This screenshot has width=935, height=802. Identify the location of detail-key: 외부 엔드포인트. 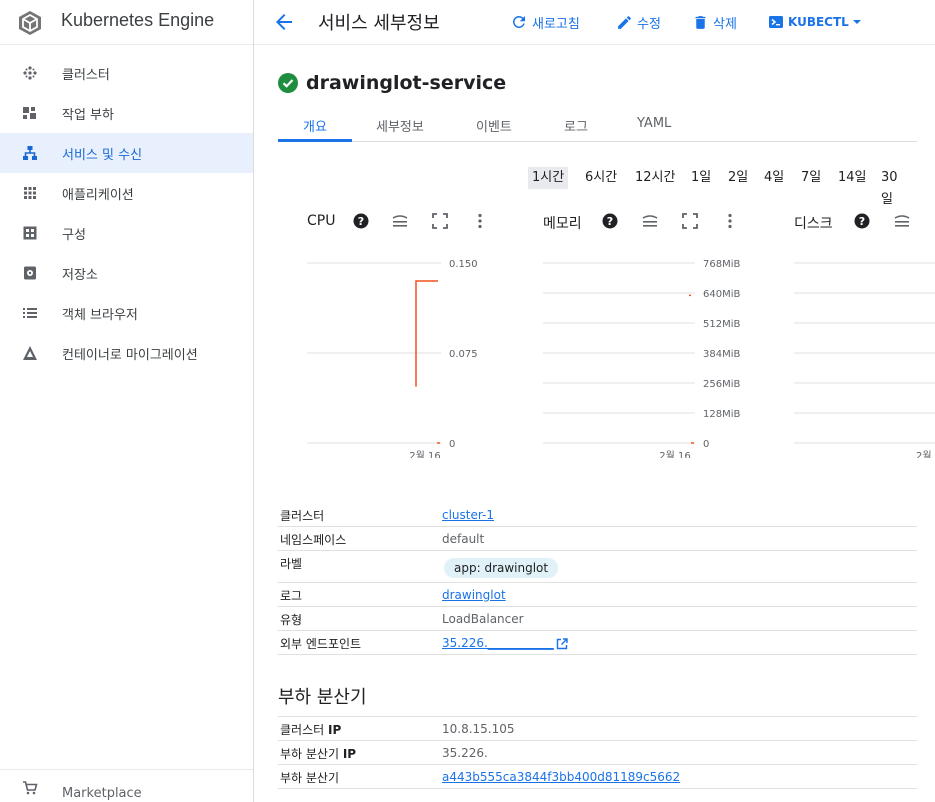
(321, 644).